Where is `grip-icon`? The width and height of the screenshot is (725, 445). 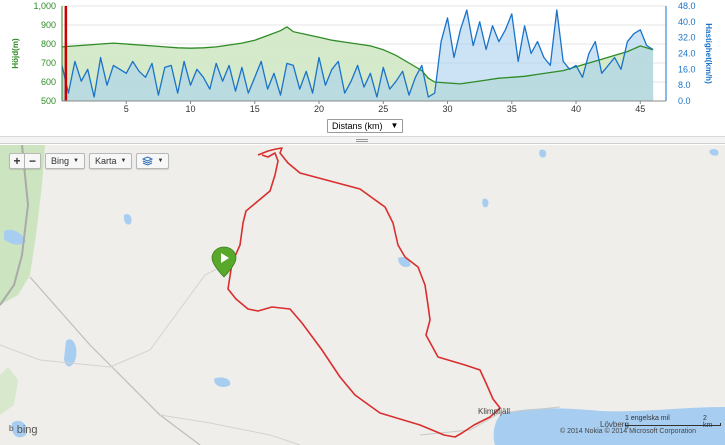 grip-icon is located at coordinates (362, 140).